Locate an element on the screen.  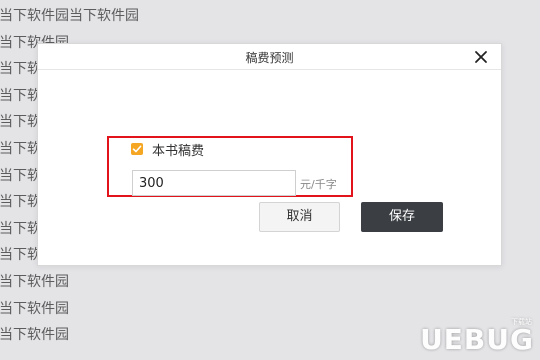
watermark-logo: UEBUG 下载站 is located at coordinates (477, 337).